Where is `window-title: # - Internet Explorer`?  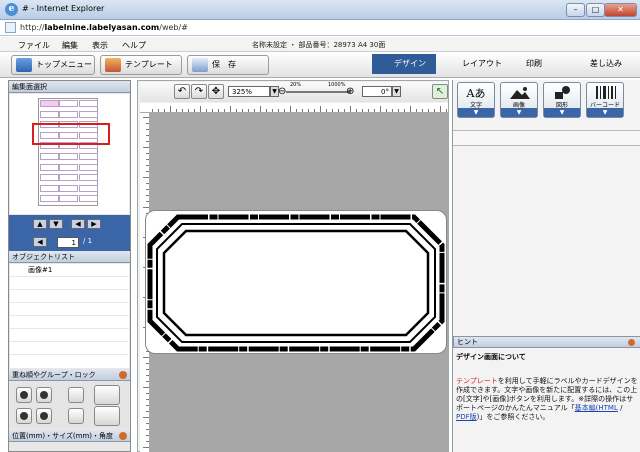
window-title: # - Internet Explorer is located at coordinates (63, 8).